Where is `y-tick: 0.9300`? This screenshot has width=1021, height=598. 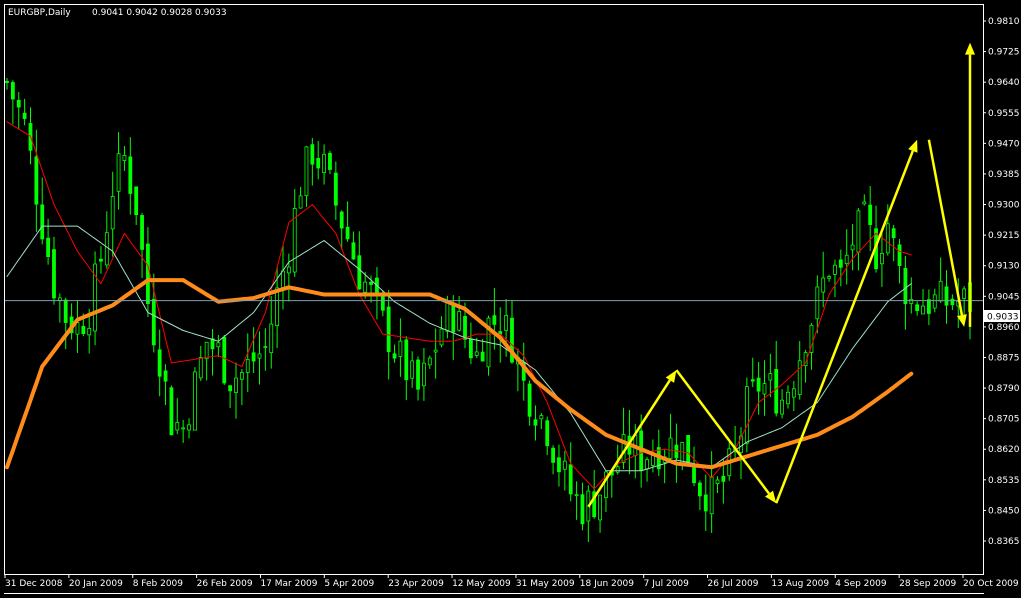 y-tick: 0.9300 is located at coordinates (1001, 206).